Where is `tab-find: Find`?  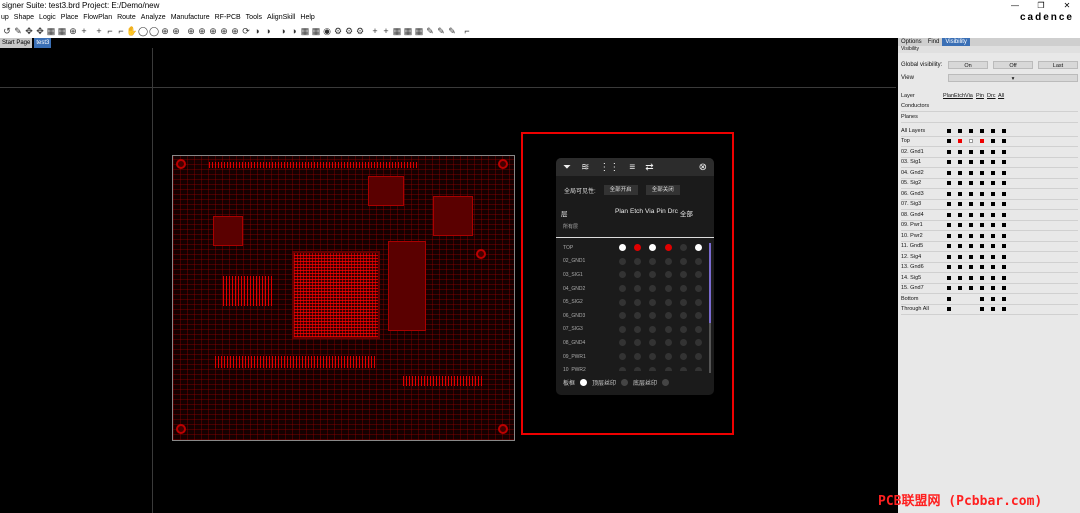
tab-find: Find is located at coordinates (934, 42).